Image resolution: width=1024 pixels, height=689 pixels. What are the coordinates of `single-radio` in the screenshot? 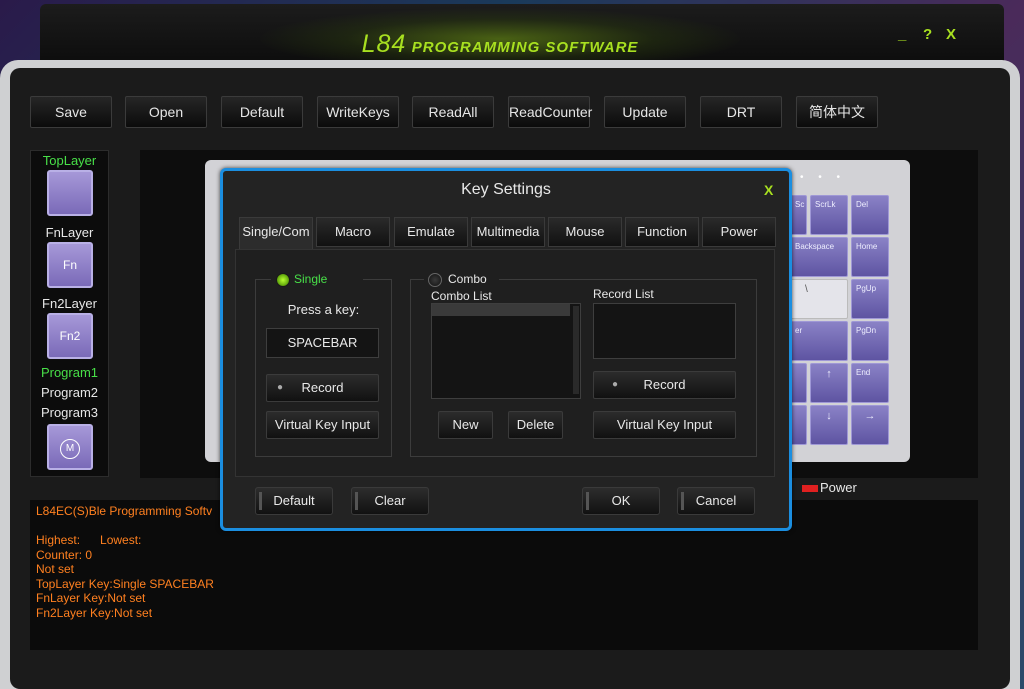 It's located at (283, 280).